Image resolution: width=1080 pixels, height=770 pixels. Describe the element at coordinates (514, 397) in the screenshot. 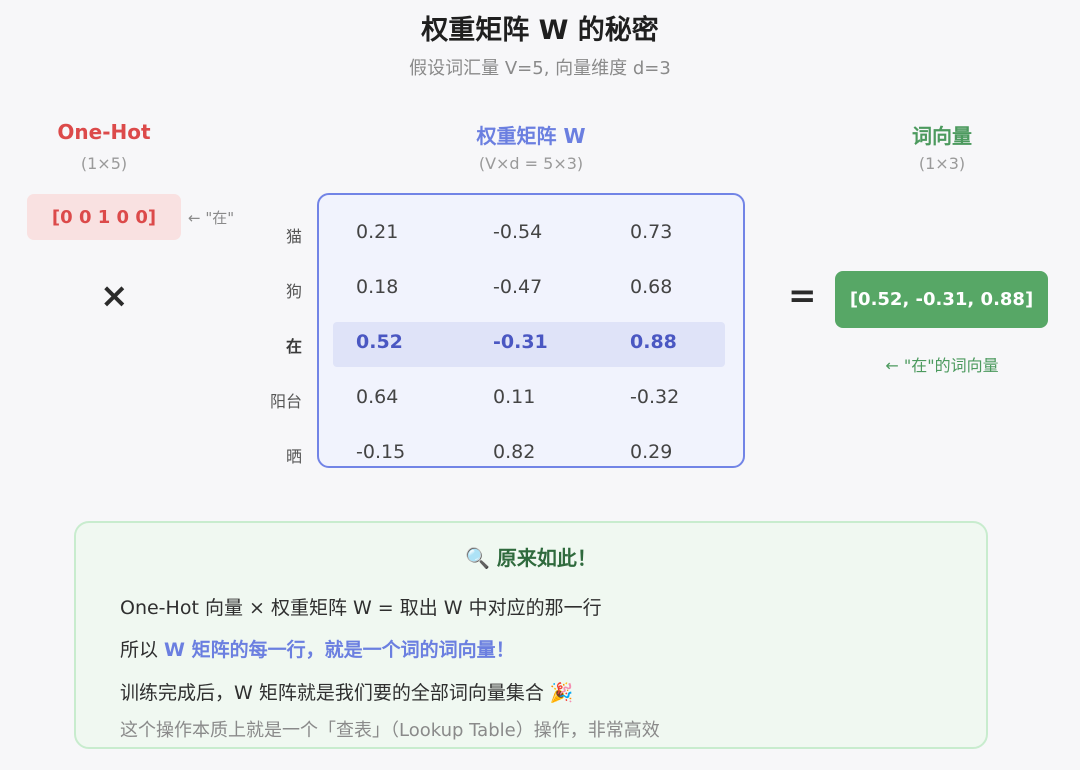

I see `matrix-cell: 0.11` at that location.